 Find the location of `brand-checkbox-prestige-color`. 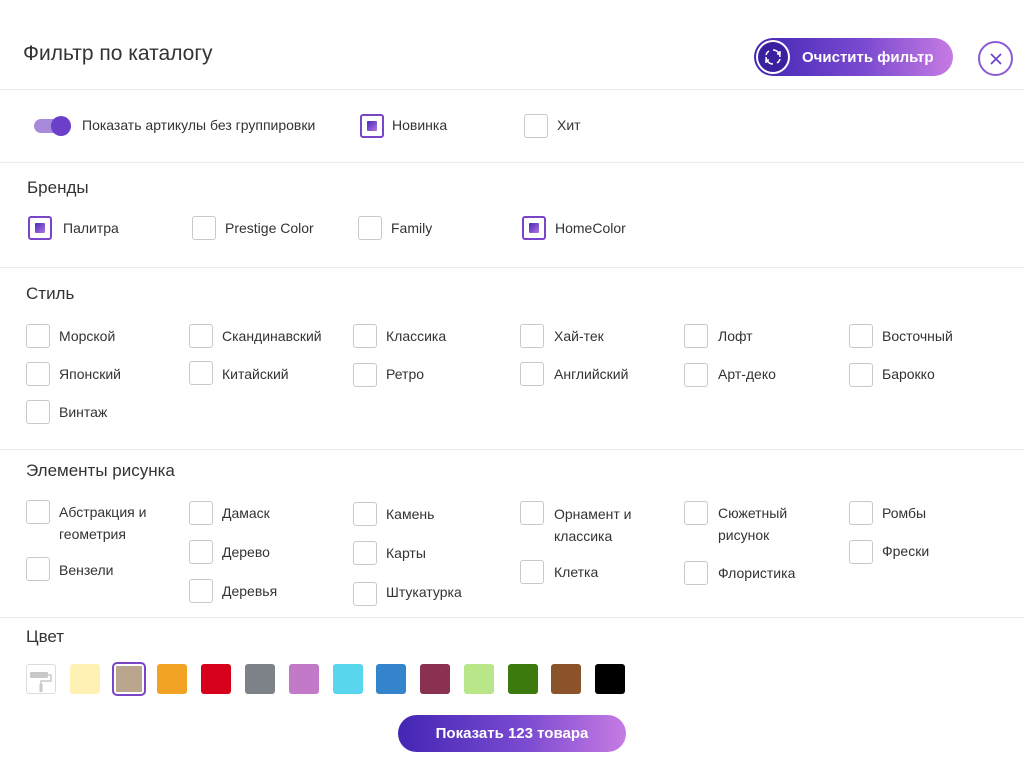

brand-checkbox-prestige-color is located at coordinates (204, 228).